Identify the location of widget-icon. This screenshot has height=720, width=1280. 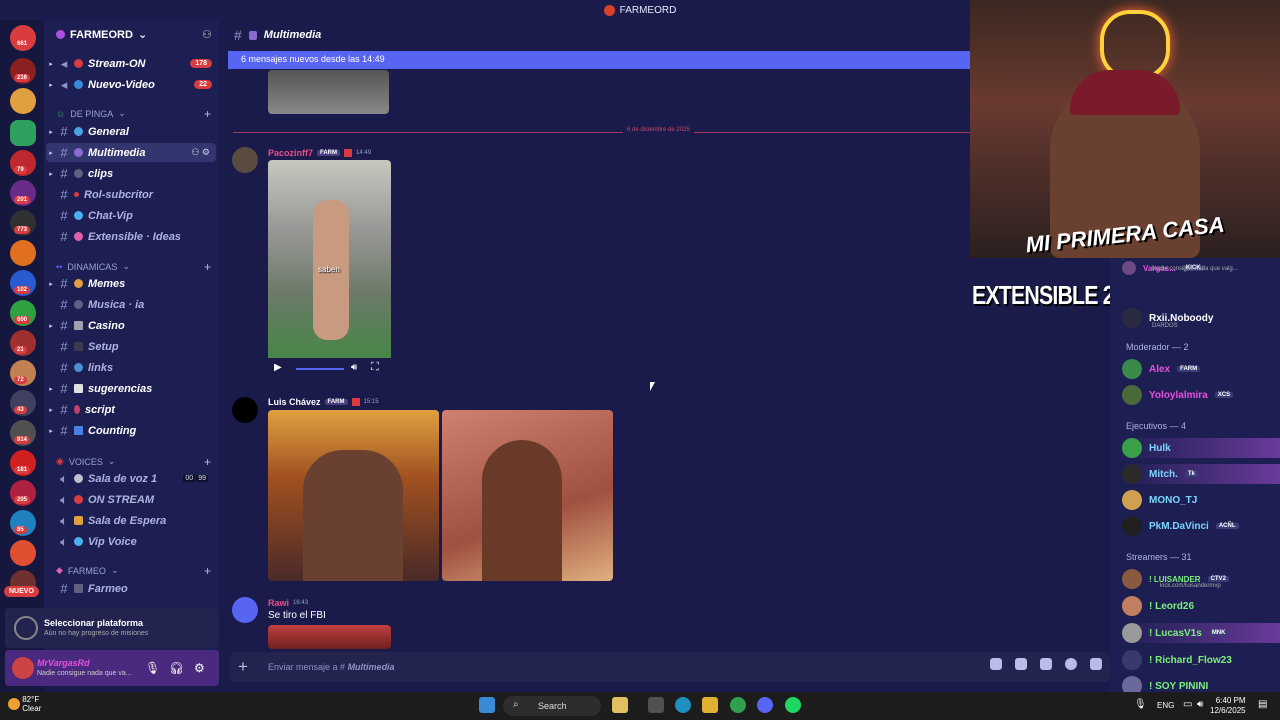
(620, 705).